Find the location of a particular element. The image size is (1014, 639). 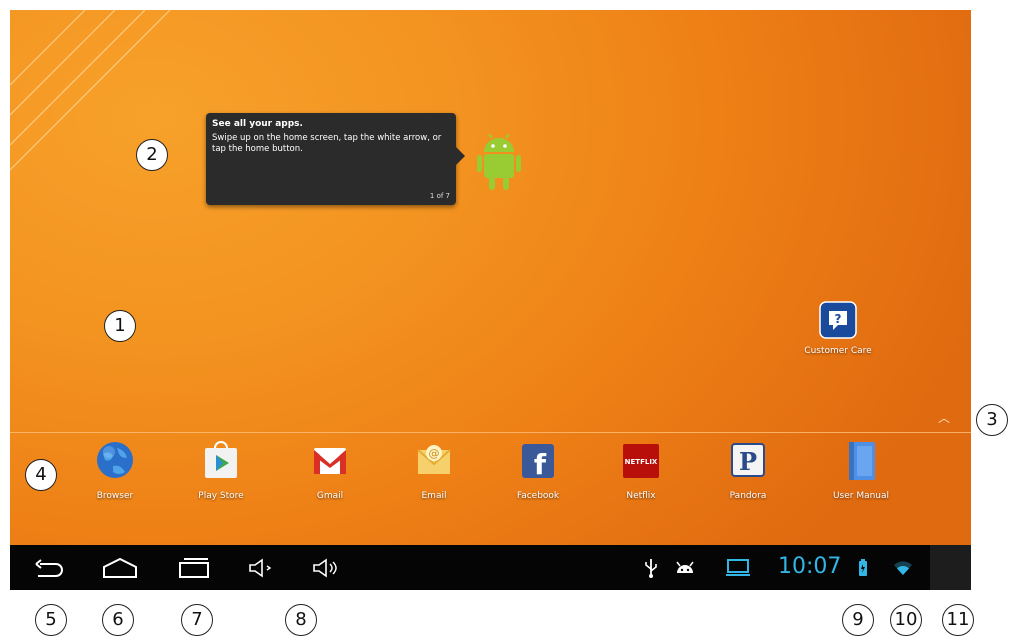

wifi-icon is located at coordinates (903, 568).